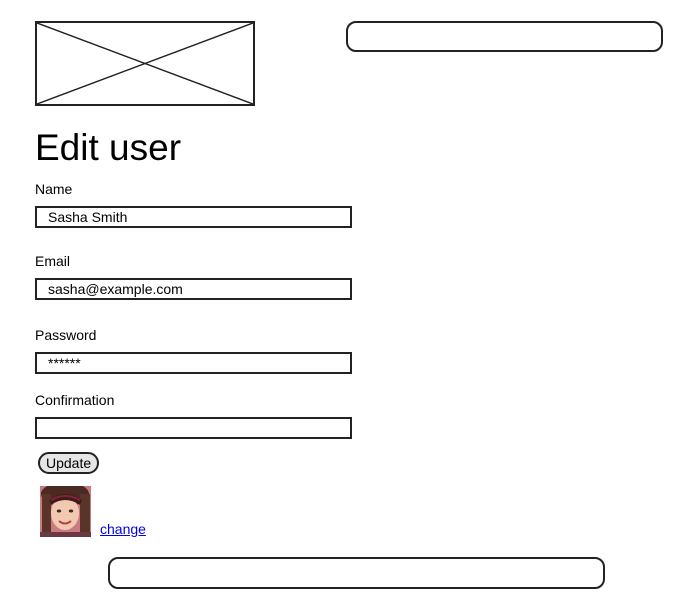 This screenshot has width=700, height=600. I want to click on email-field, so click(193, 289).